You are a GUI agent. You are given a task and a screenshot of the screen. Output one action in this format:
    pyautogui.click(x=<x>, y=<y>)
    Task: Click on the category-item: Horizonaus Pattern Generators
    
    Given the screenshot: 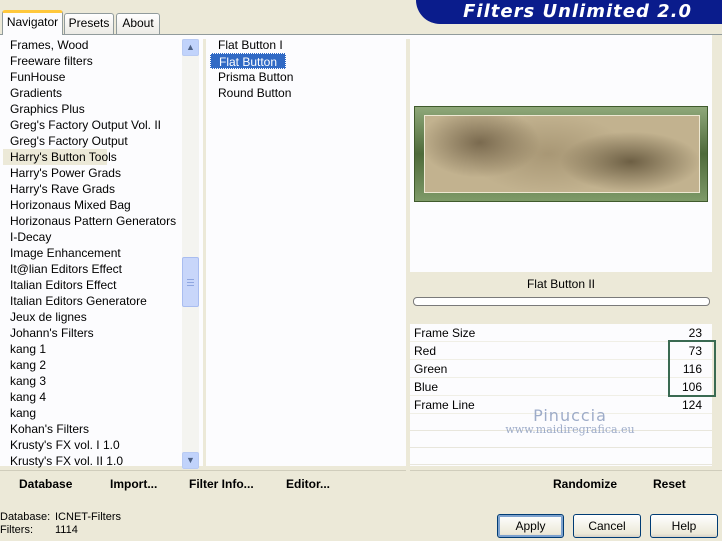 What is the action you would take?
    pyautogui.click(x=92, y=221)
    